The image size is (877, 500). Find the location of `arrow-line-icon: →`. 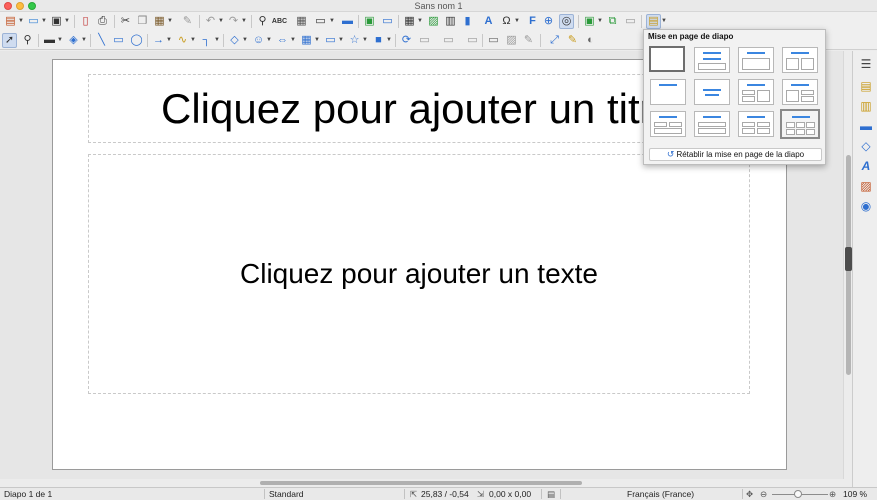

arrow-line-icon: → is located at coordinates (158, 40).